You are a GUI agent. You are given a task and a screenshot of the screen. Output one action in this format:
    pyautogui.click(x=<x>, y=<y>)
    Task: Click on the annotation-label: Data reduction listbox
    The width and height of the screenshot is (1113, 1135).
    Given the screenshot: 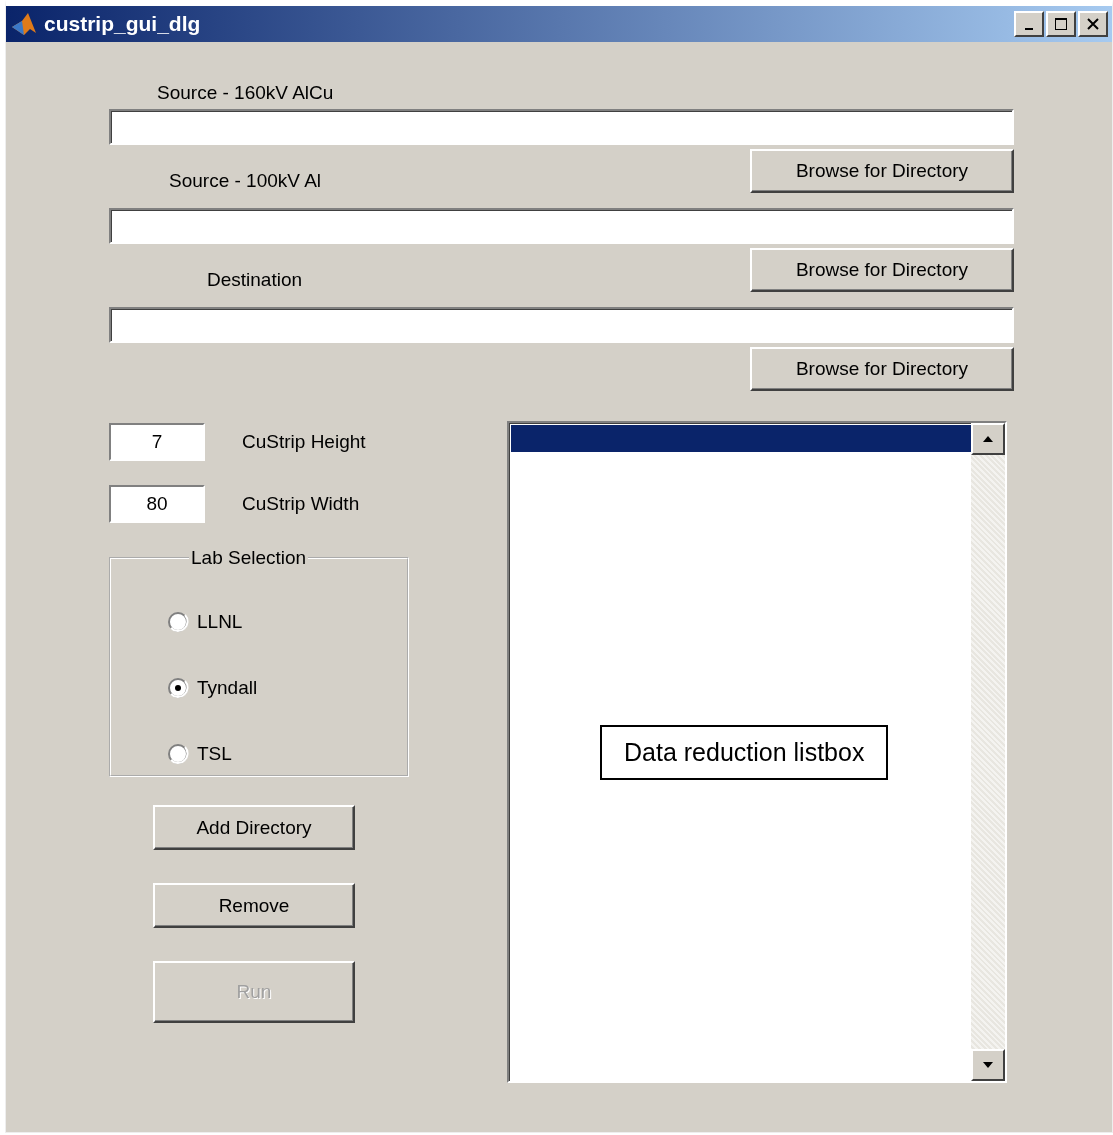 What is the action you would take?
    pyautogui.click(x=744, y=752)
    